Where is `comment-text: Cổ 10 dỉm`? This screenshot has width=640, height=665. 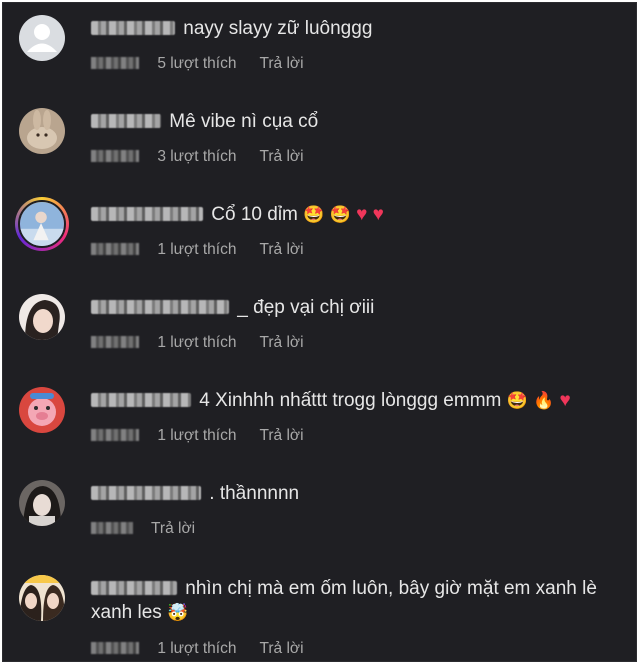 comment-text: Cổ 10 dỉm is located at coordinates (254, 214).